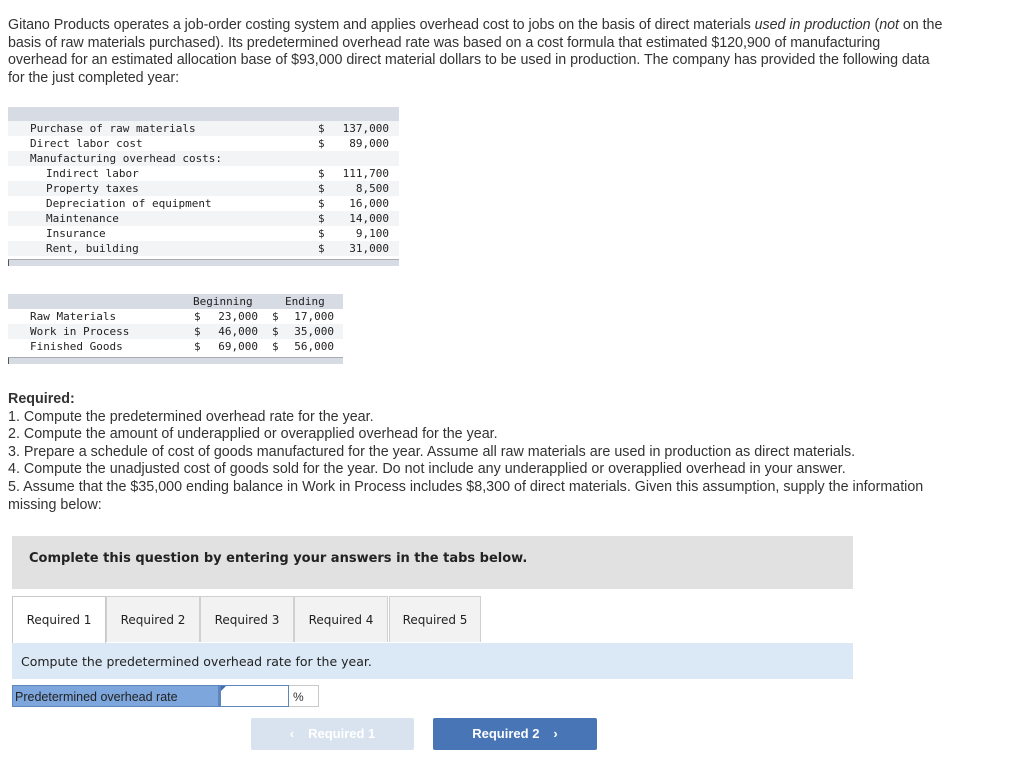 The image size is (1024, 779). What do you see at coordinates (203, 143) in the screenshot?
I see `table-row: Direct labor cost $89,000` at bounding box center [203, 143].